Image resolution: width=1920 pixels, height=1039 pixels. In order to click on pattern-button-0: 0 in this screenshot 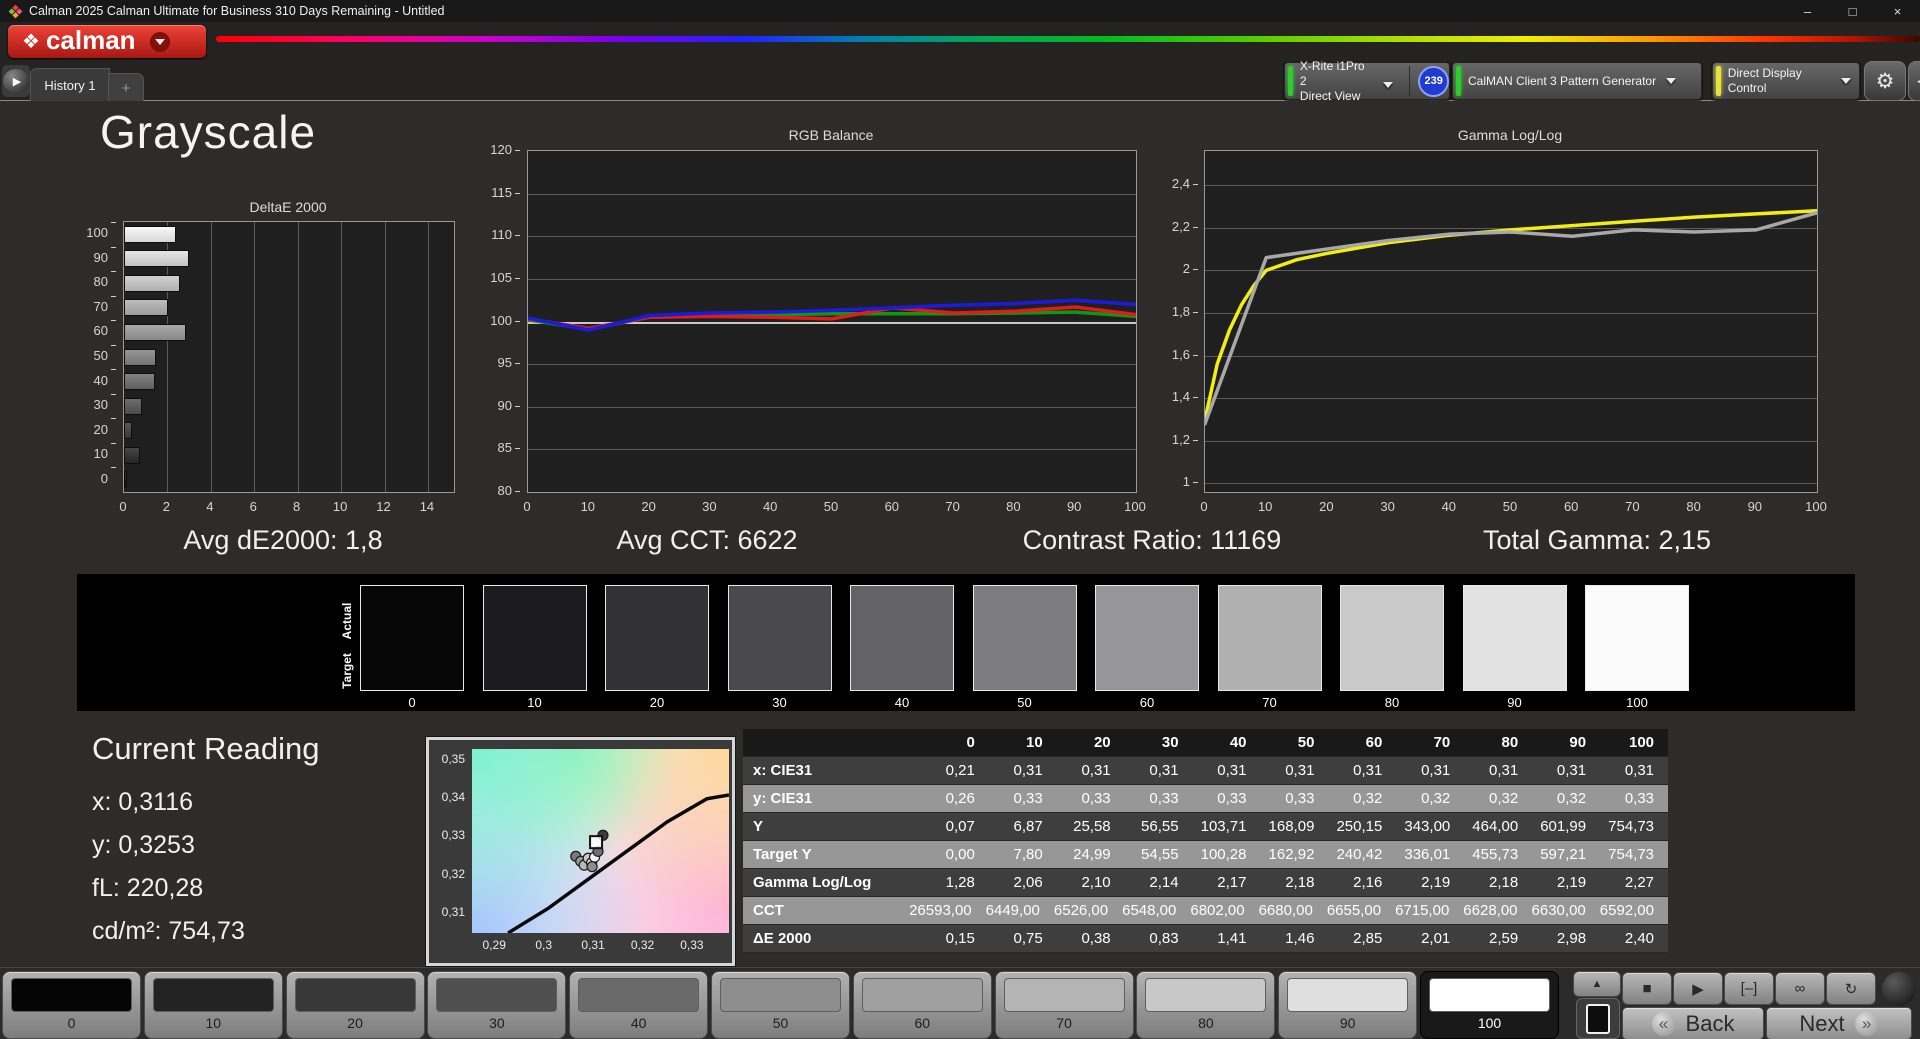, I will do `click(71, 1005)`.